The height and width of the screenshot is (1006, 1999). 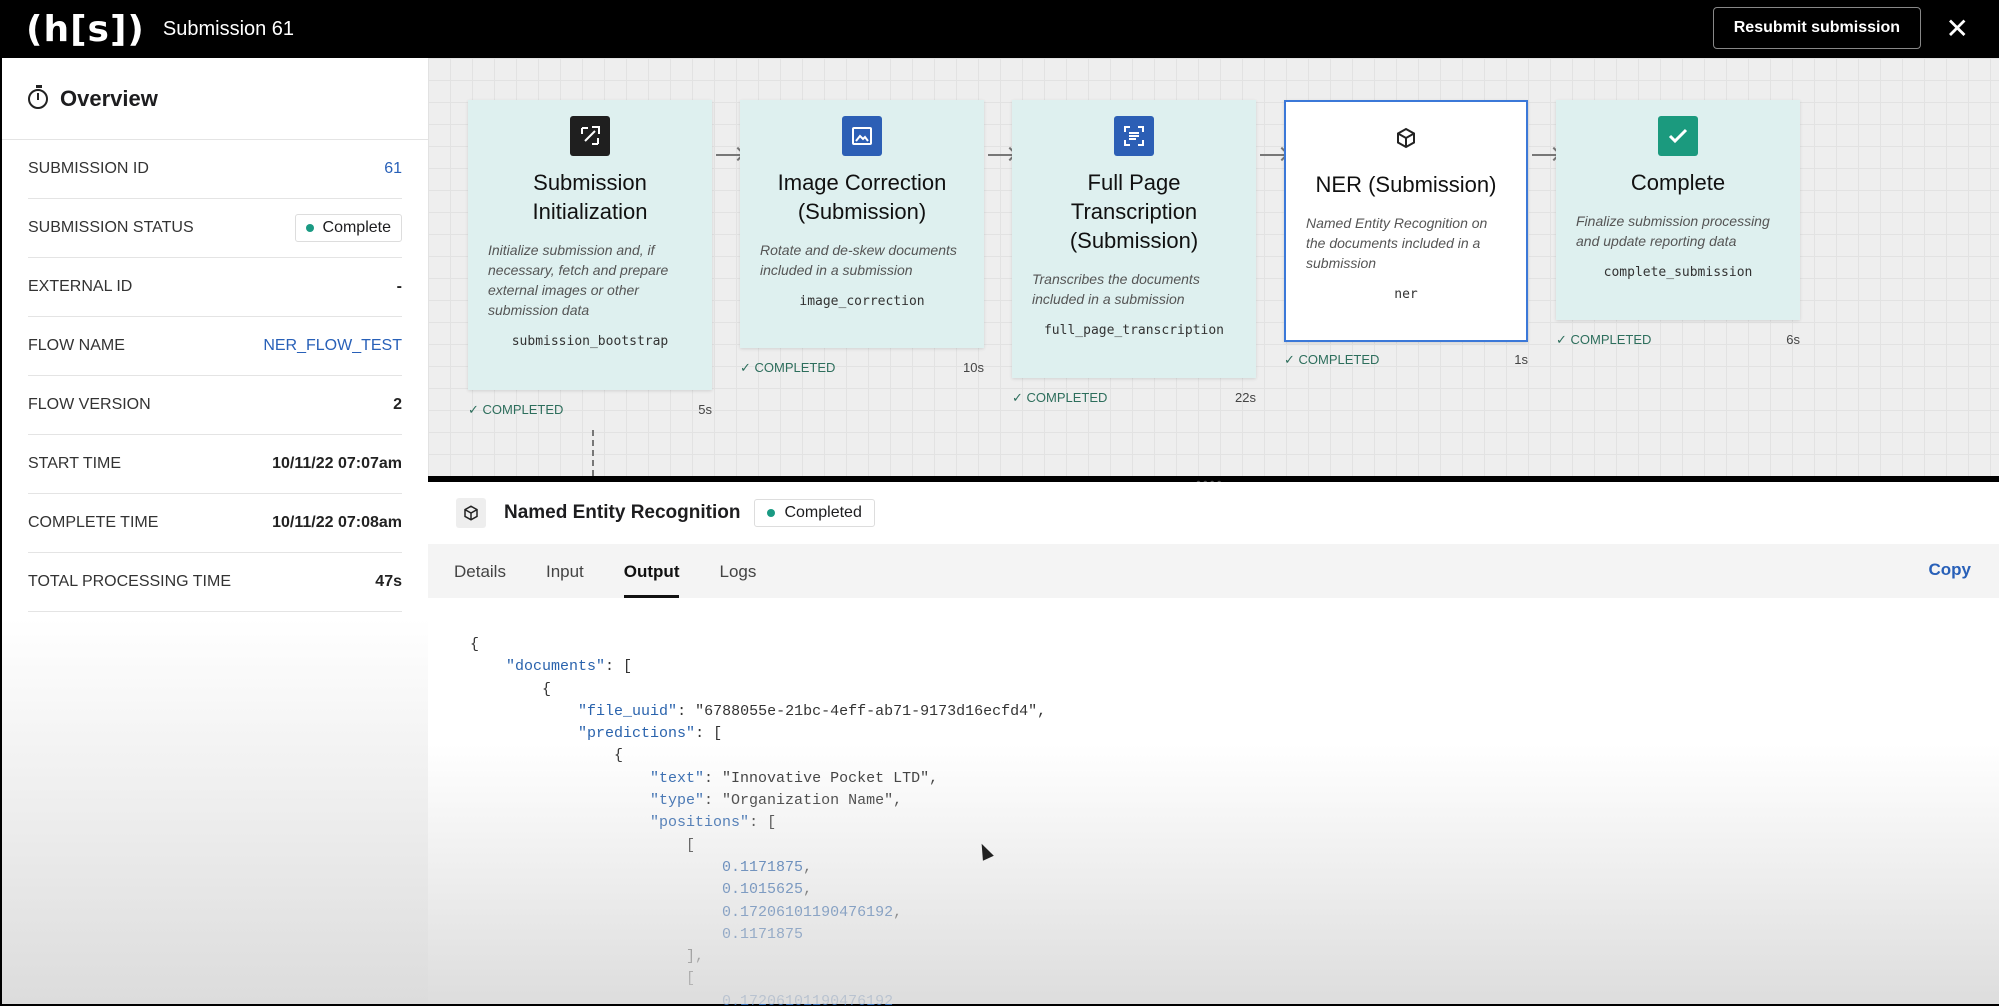 I want to click on block-code: ner, so click(x=1406, y=294).